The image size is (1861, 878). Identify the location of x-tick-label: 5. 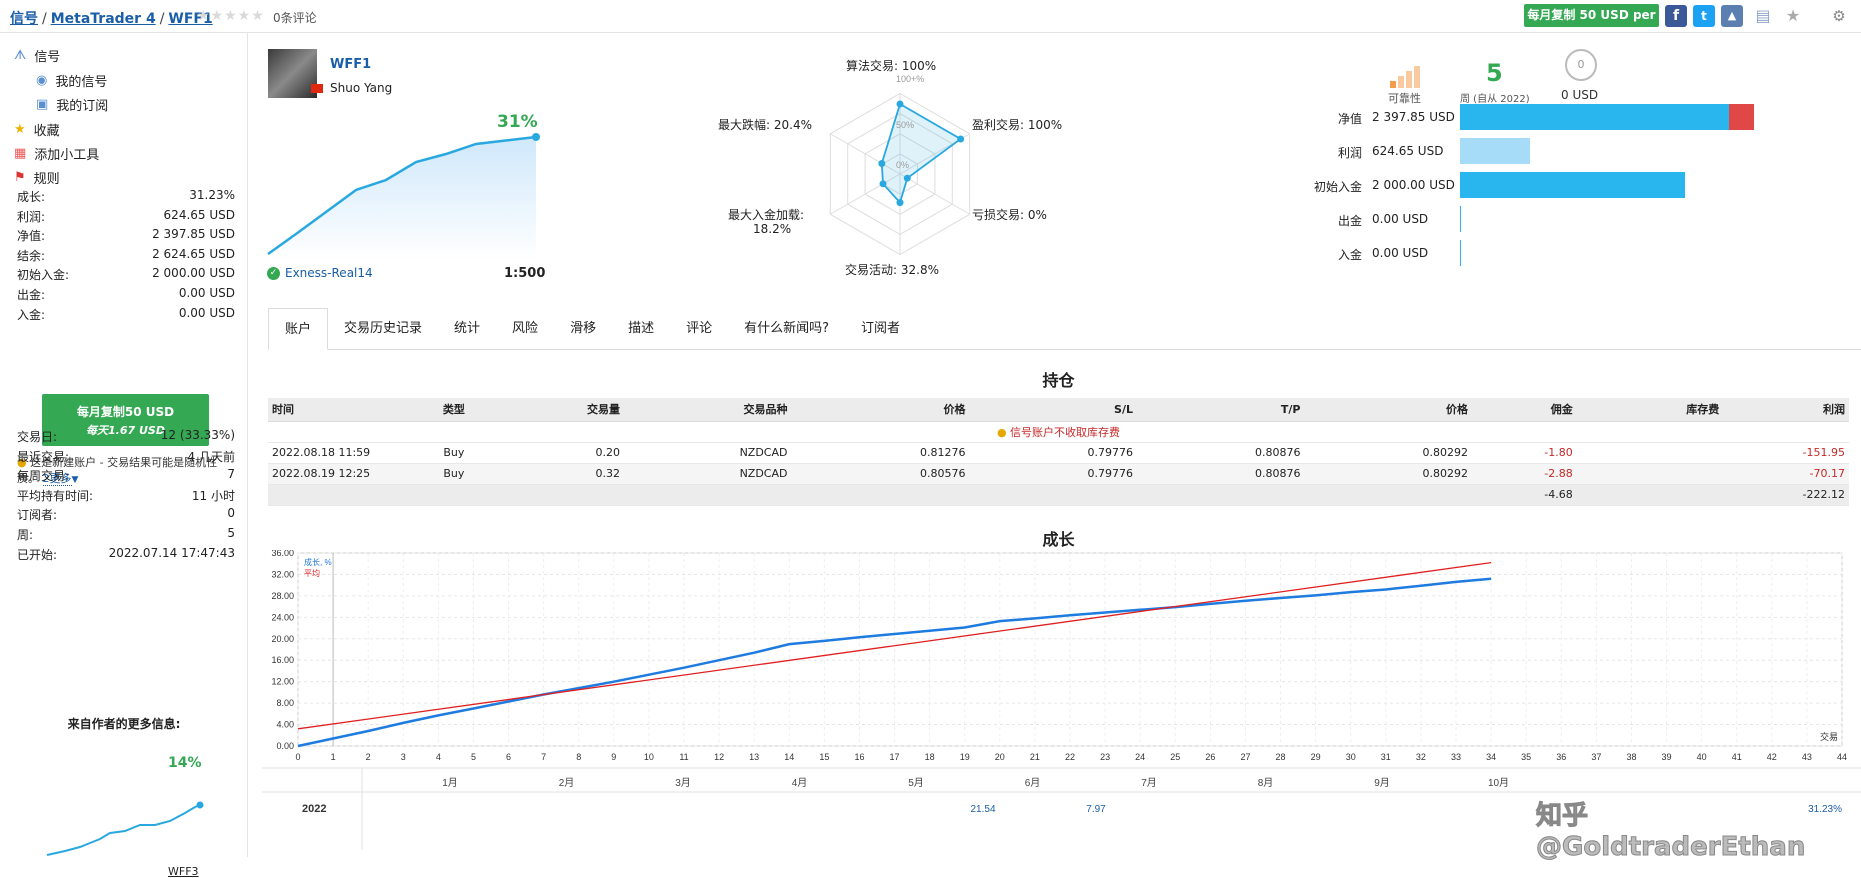
(473, 757).